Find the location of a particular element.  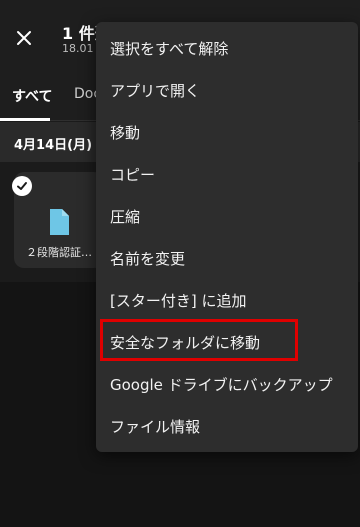

menu-item-rename: 名前を変更 is located at coordinates (147, 258).